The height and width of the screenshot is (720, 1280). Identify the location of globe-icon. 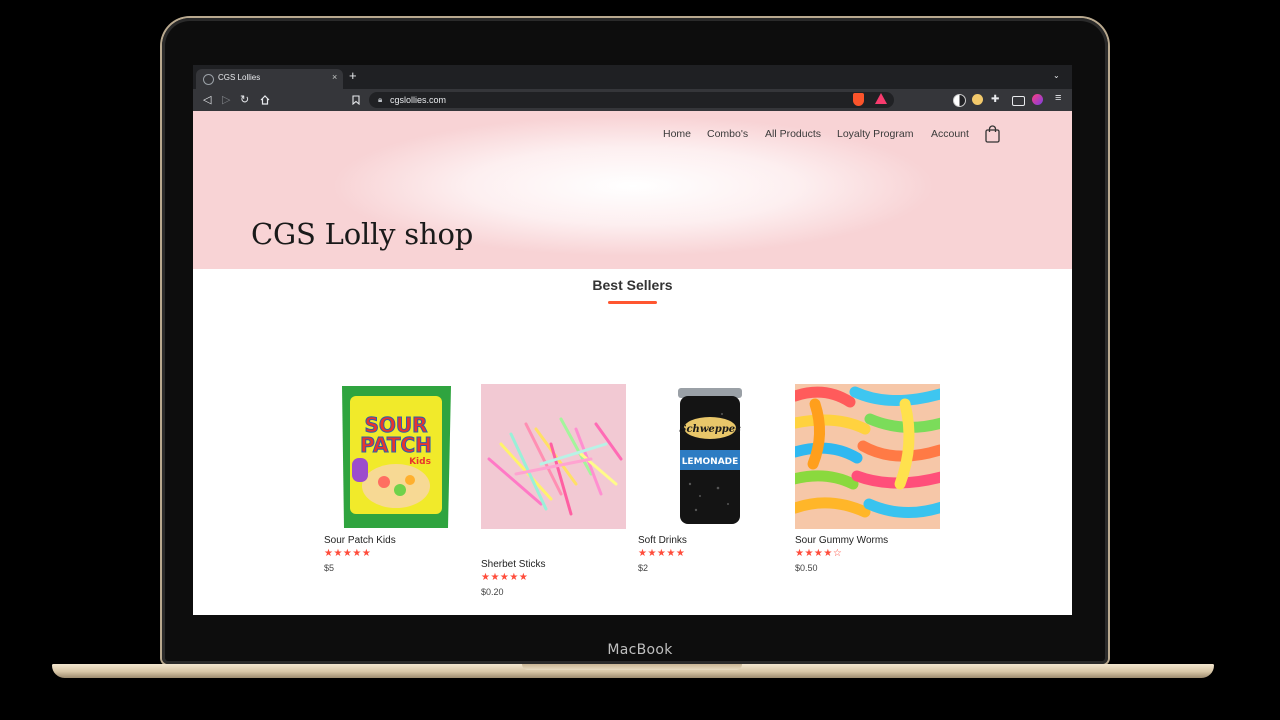
(208, 79).